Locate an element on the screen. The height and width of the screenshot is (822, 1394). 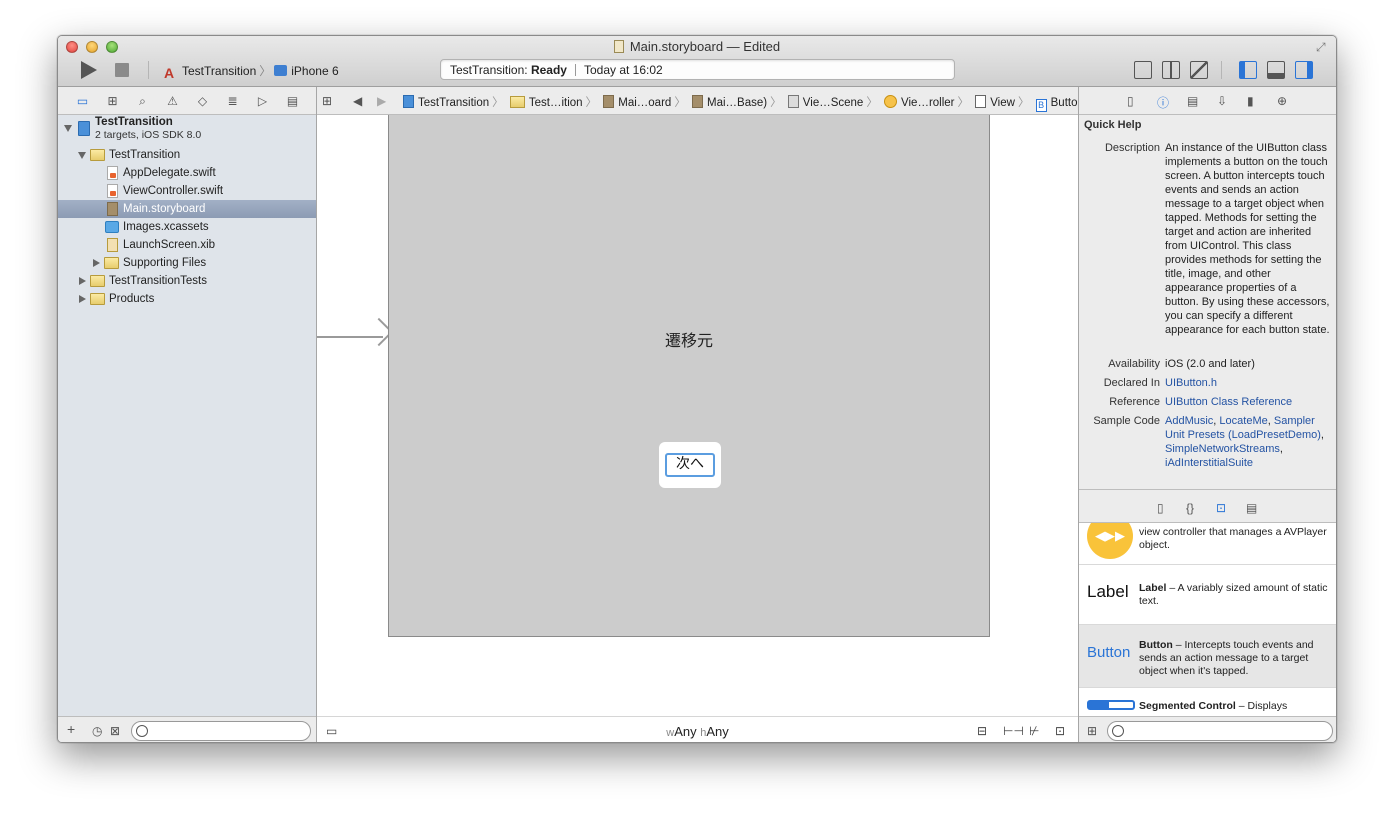
version-editor-icon is located at coordinates (1199, 70).